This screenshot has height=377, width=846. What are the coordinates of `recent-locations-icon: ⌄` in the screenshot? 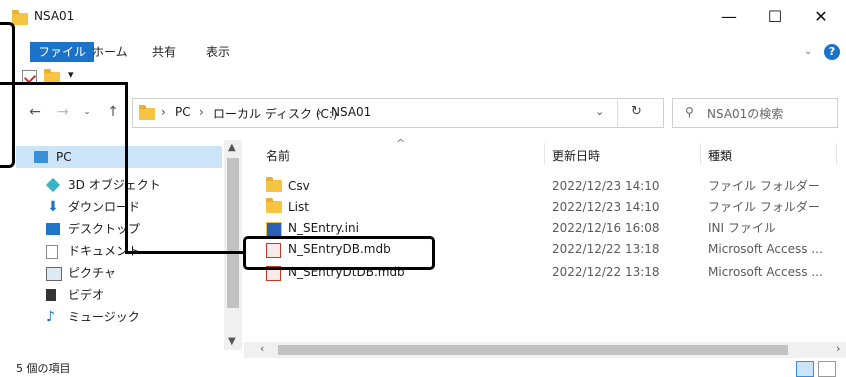 It's located at (87, 112).